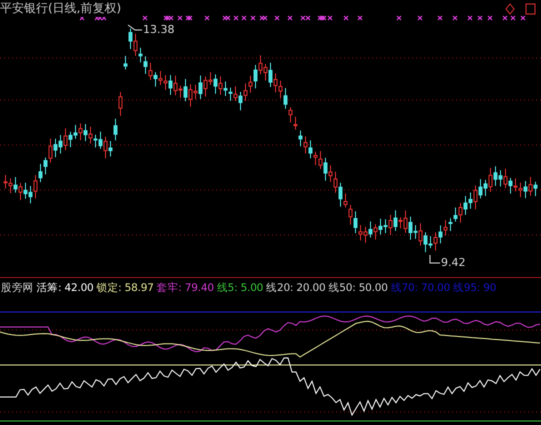  I want to click on price-label: 9.42, so click(453, 262).